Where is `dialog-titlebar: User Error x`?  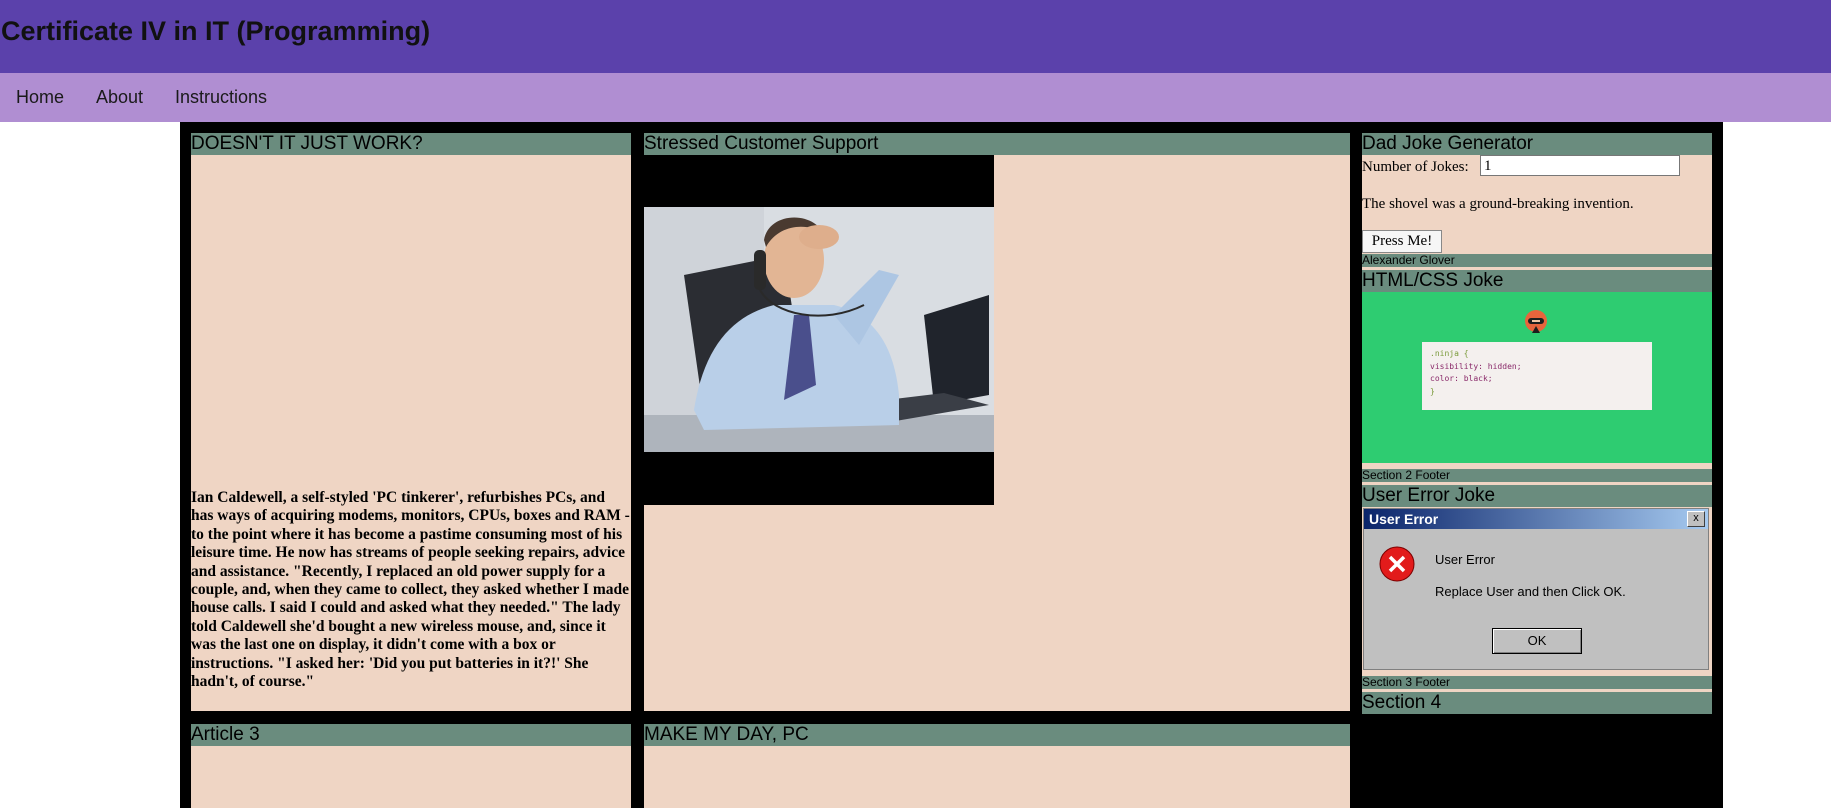 dialog-titlebar: User Error x is located at coordinates (1536, 519).